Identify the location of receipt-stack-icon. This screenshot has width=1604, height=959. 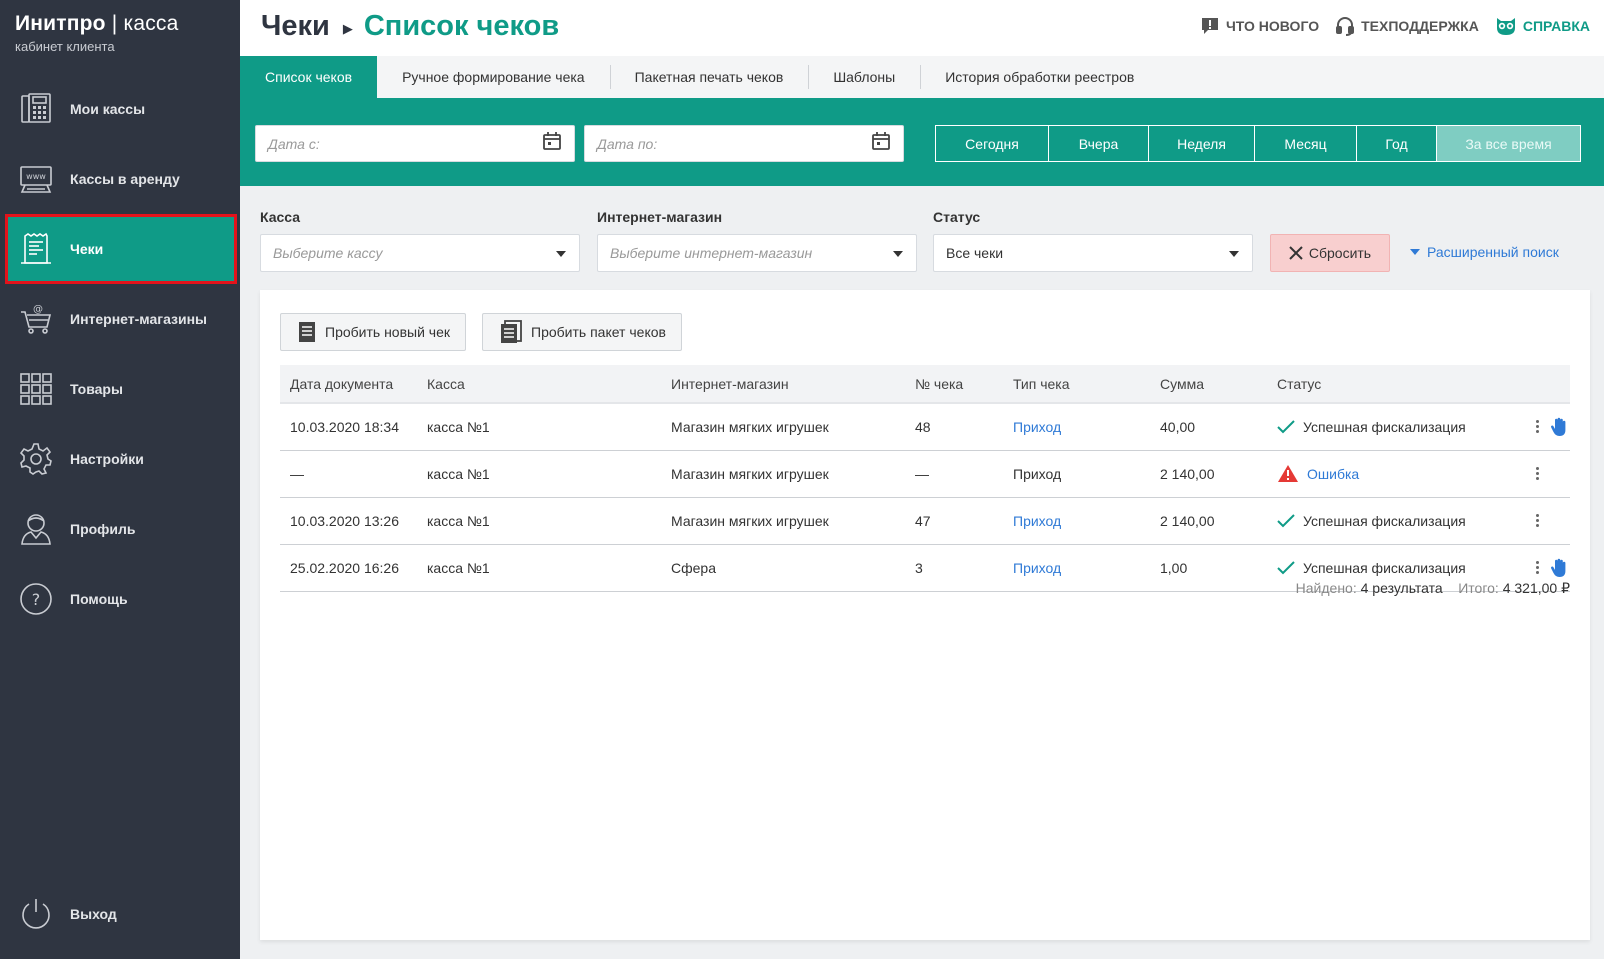
(511, 332).